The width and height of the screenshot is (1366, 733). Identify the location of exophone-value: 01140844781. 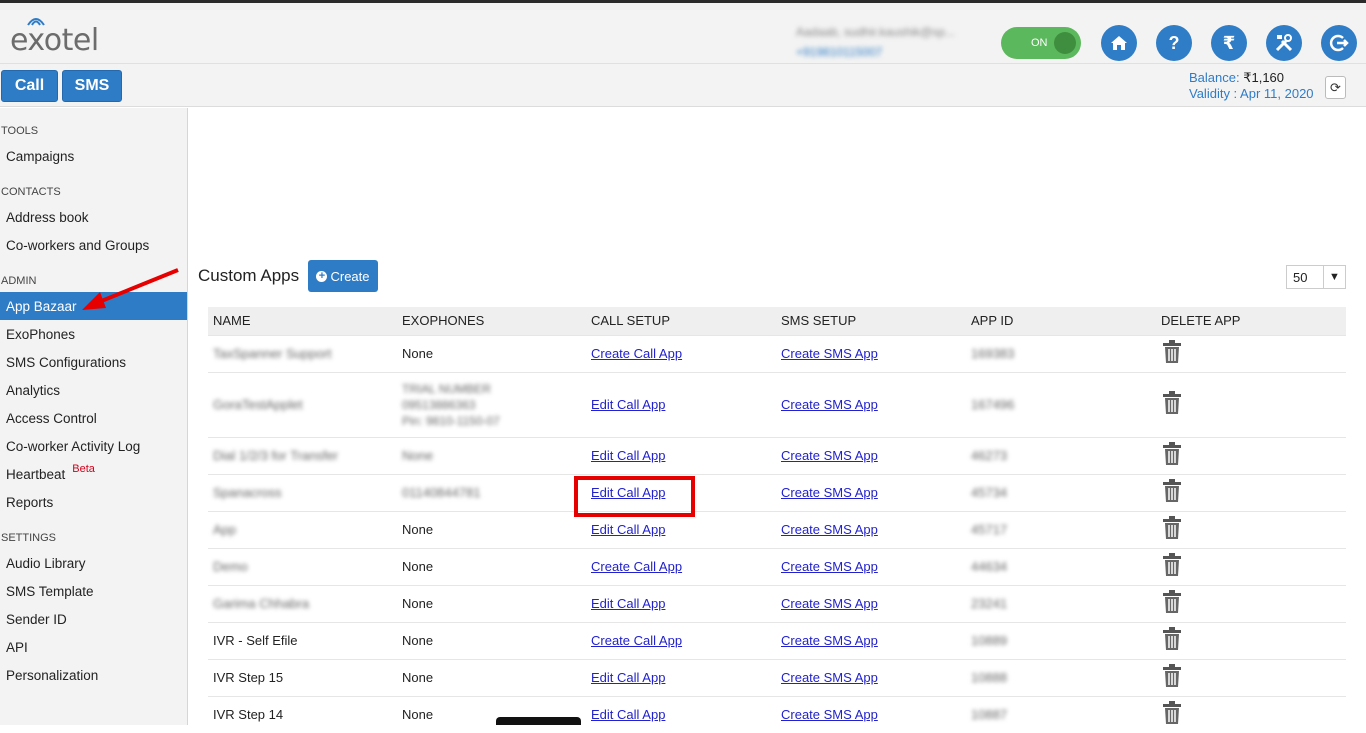
(441, 492).